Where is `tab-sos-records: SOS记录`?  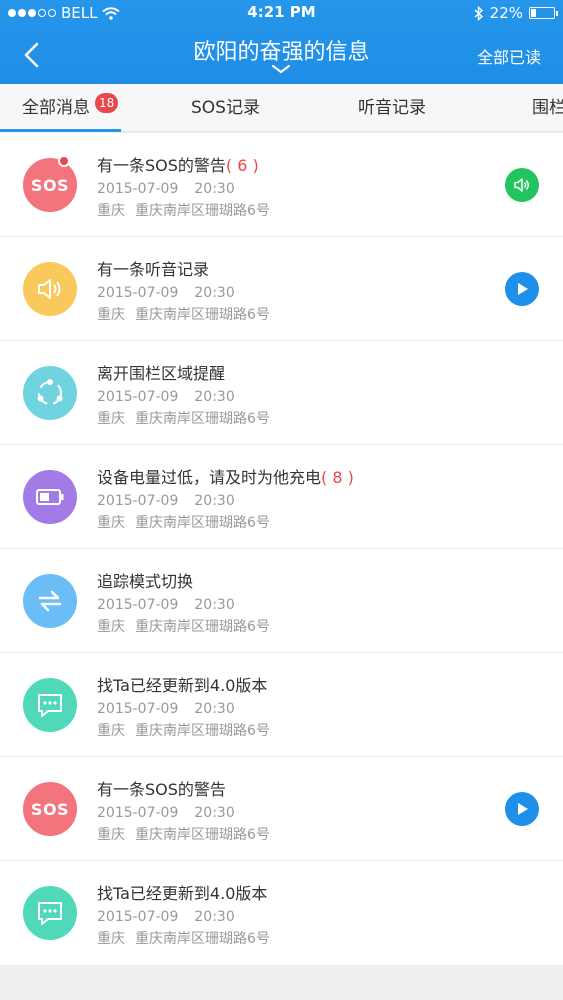
tab-sos-records: SOS记录 is located at coordinates (225, 107).